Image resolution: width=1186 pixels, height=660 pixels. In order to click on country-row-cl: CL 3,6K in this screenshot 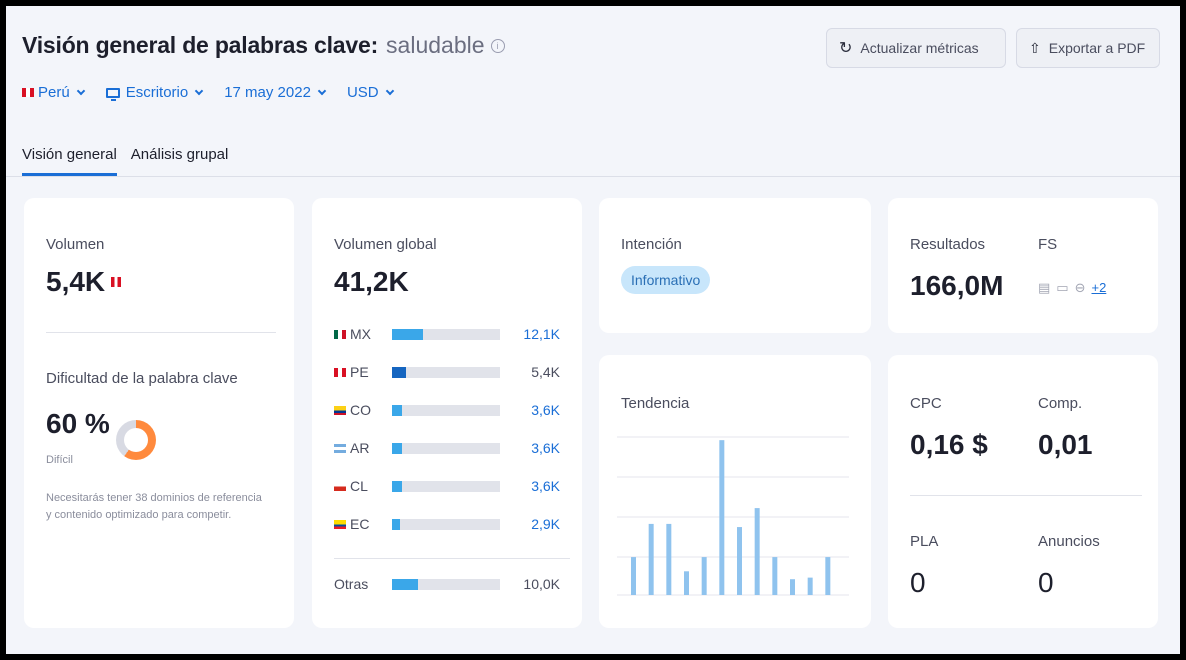, I will do `click(452, 486)`.